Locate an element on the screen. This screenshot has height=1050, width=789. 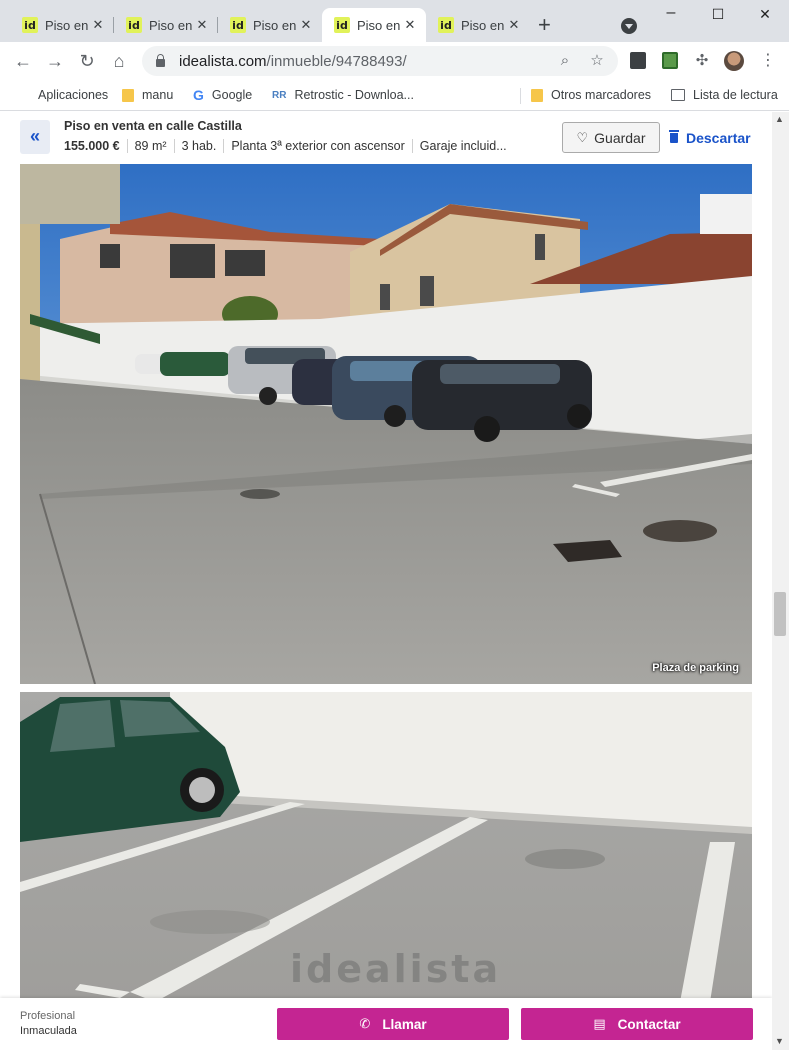
browser-tab-active: id Piso en venta en calle Castilla ✕ is located at coordinates (374, 25).